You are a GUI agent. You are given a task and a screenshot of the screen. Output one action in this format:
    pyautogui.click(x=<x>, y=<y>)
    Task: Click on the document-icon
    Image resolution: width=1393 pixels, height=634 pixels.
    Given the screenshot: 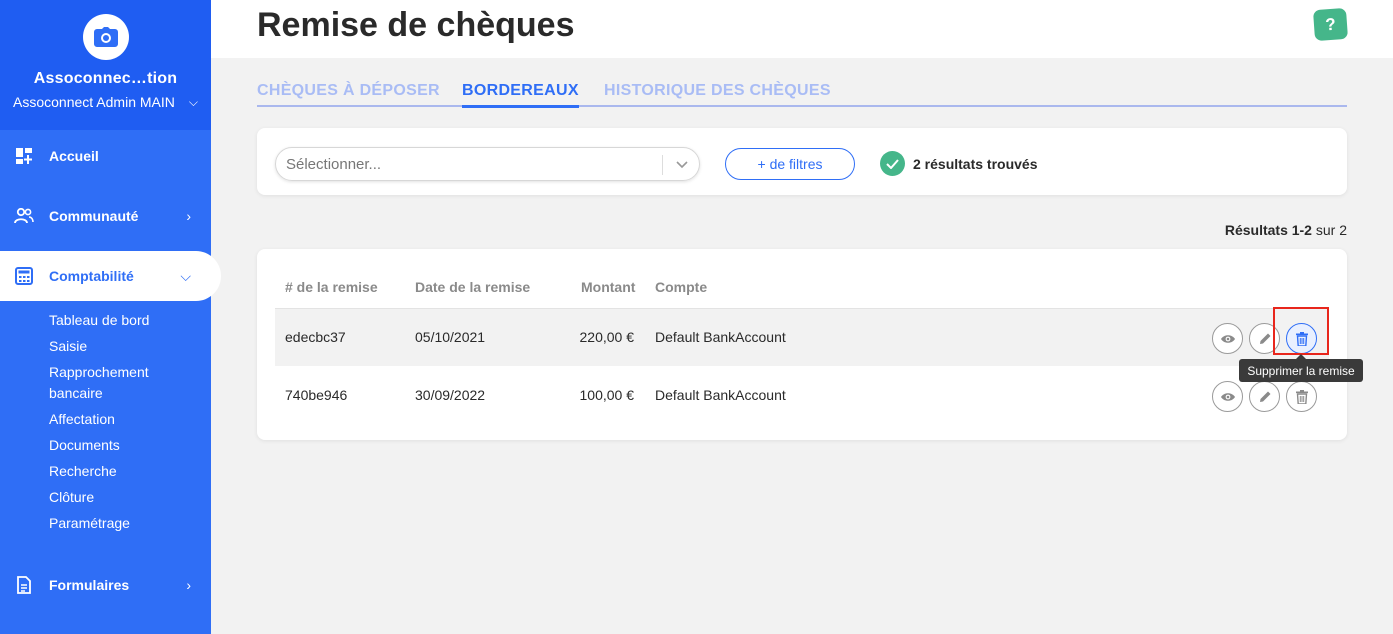 What is the action you would take?
    pyautogui.click(x=24, y=585)
    